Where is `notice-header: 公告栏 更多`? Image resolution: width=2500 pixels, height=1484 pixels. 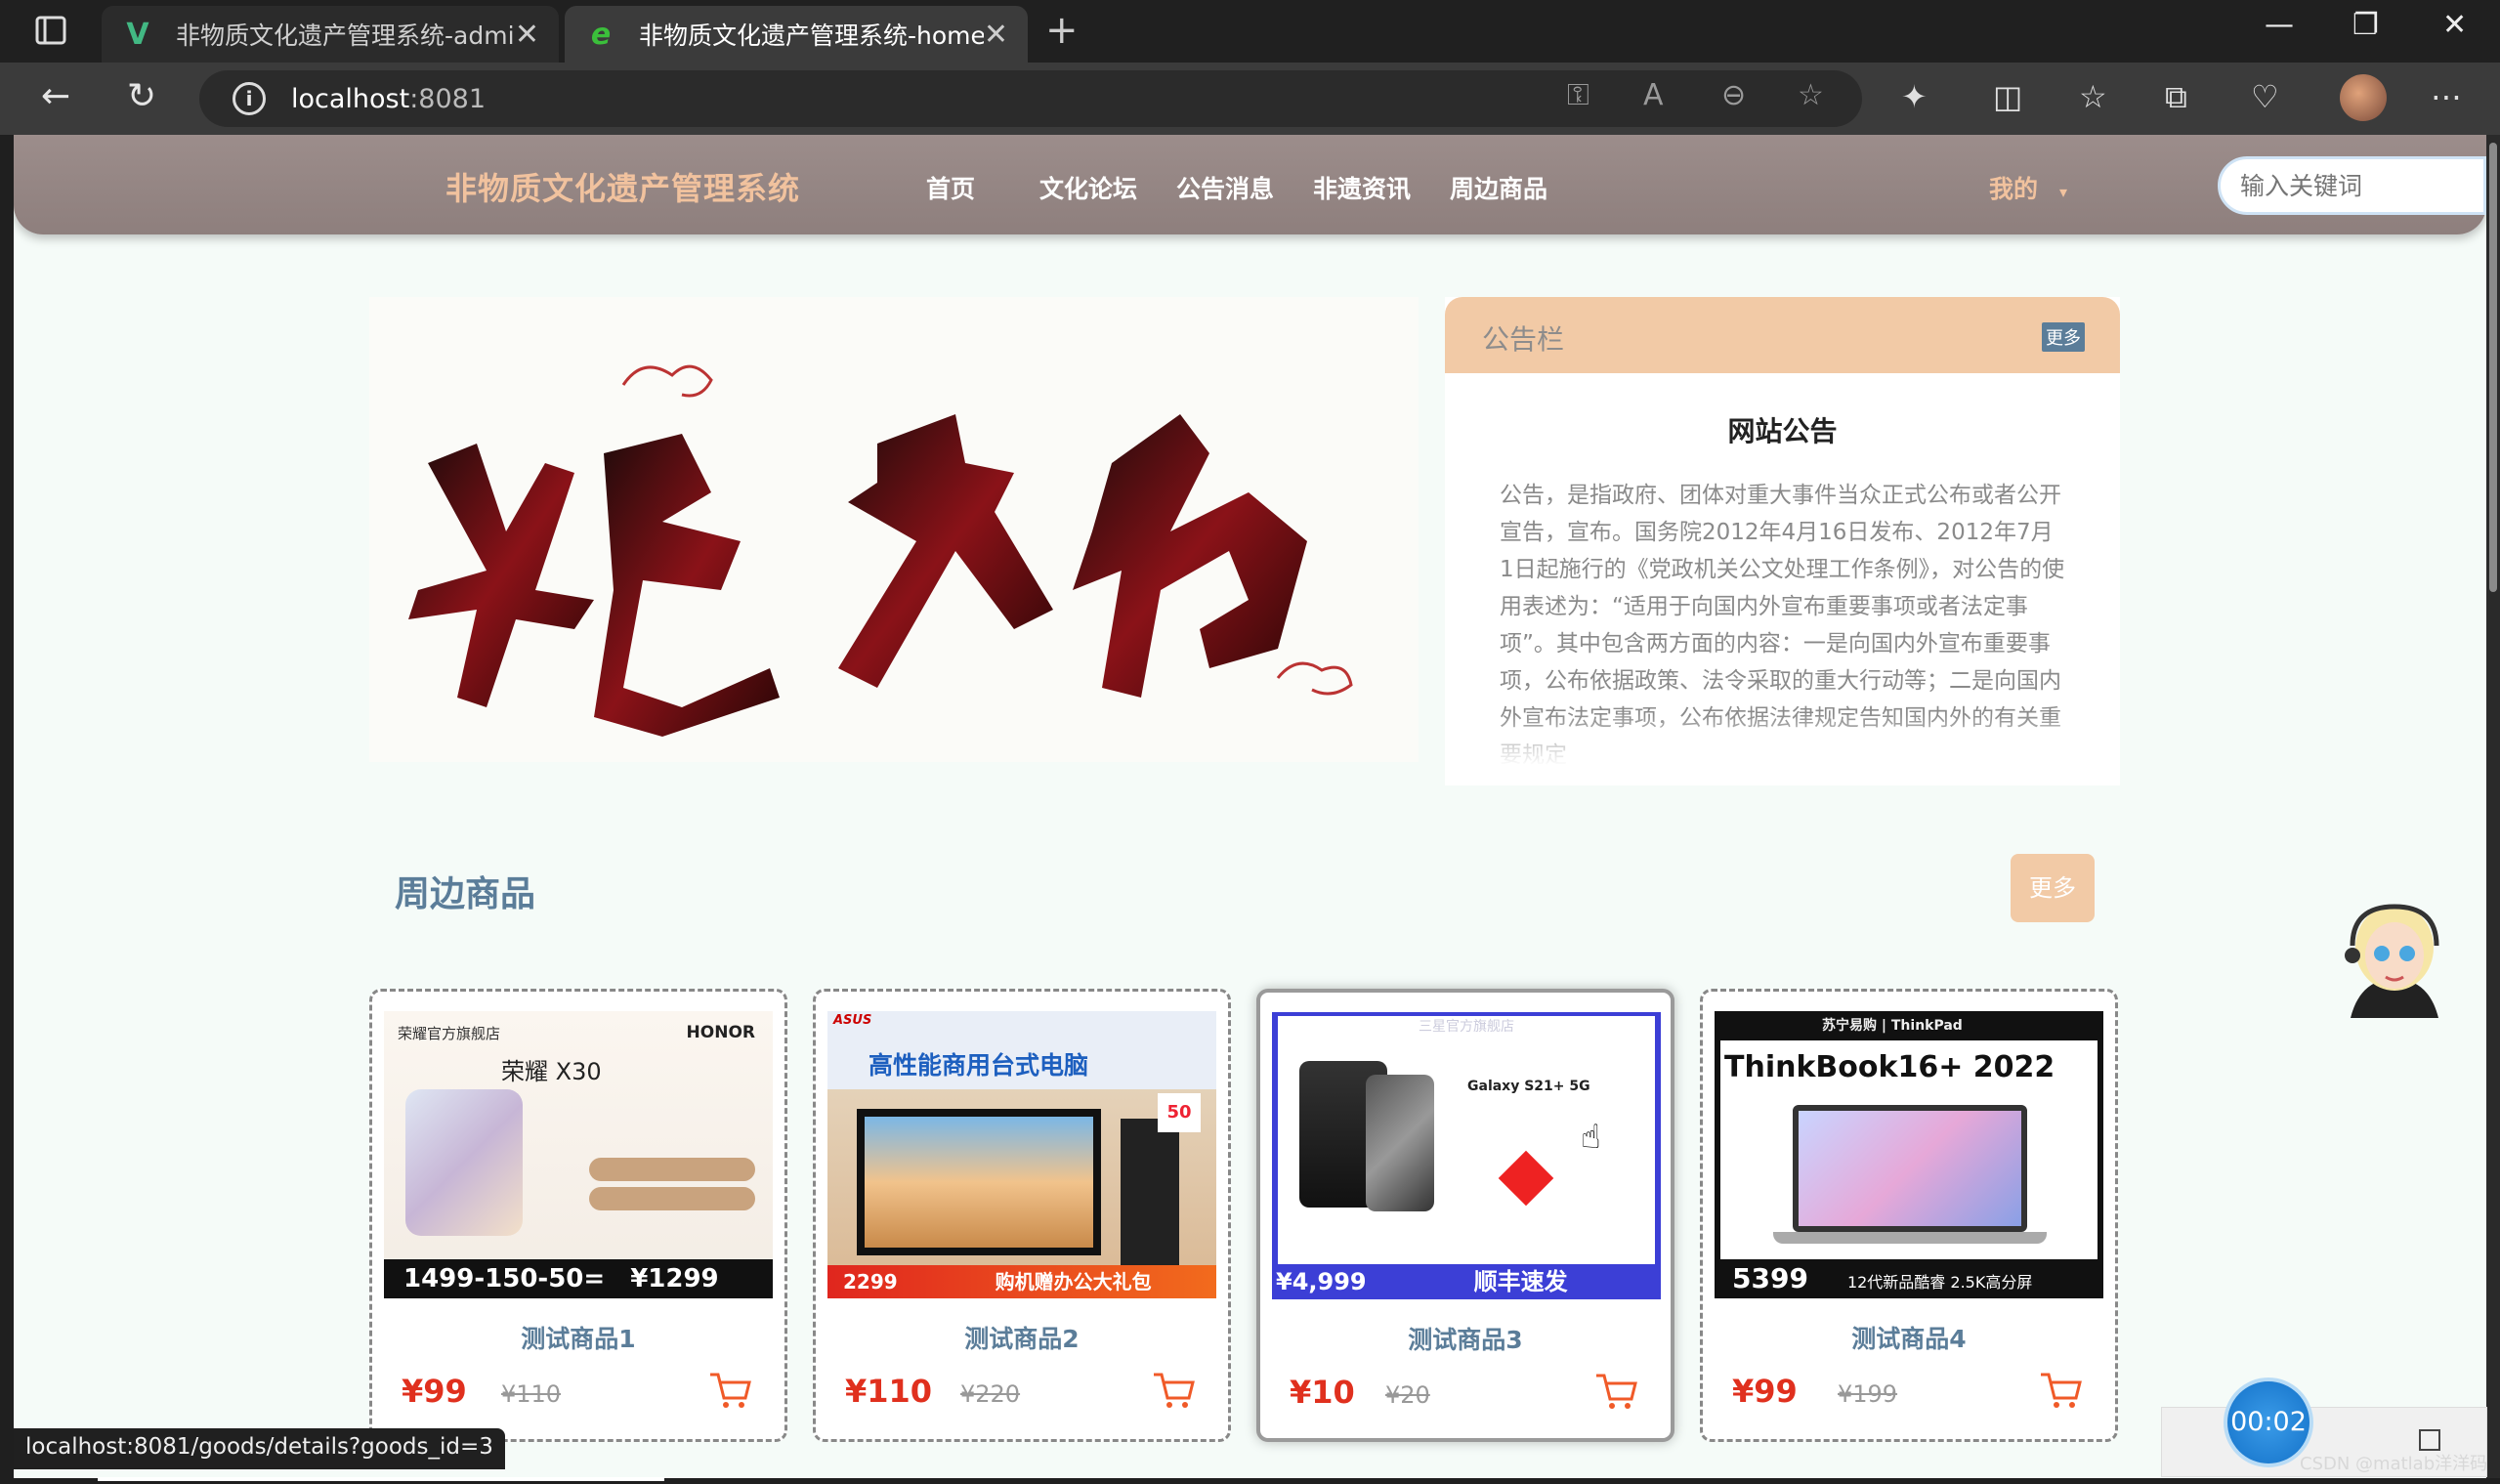 notice-header: 公告栏 更多 is located at coordinates (1782, 335).